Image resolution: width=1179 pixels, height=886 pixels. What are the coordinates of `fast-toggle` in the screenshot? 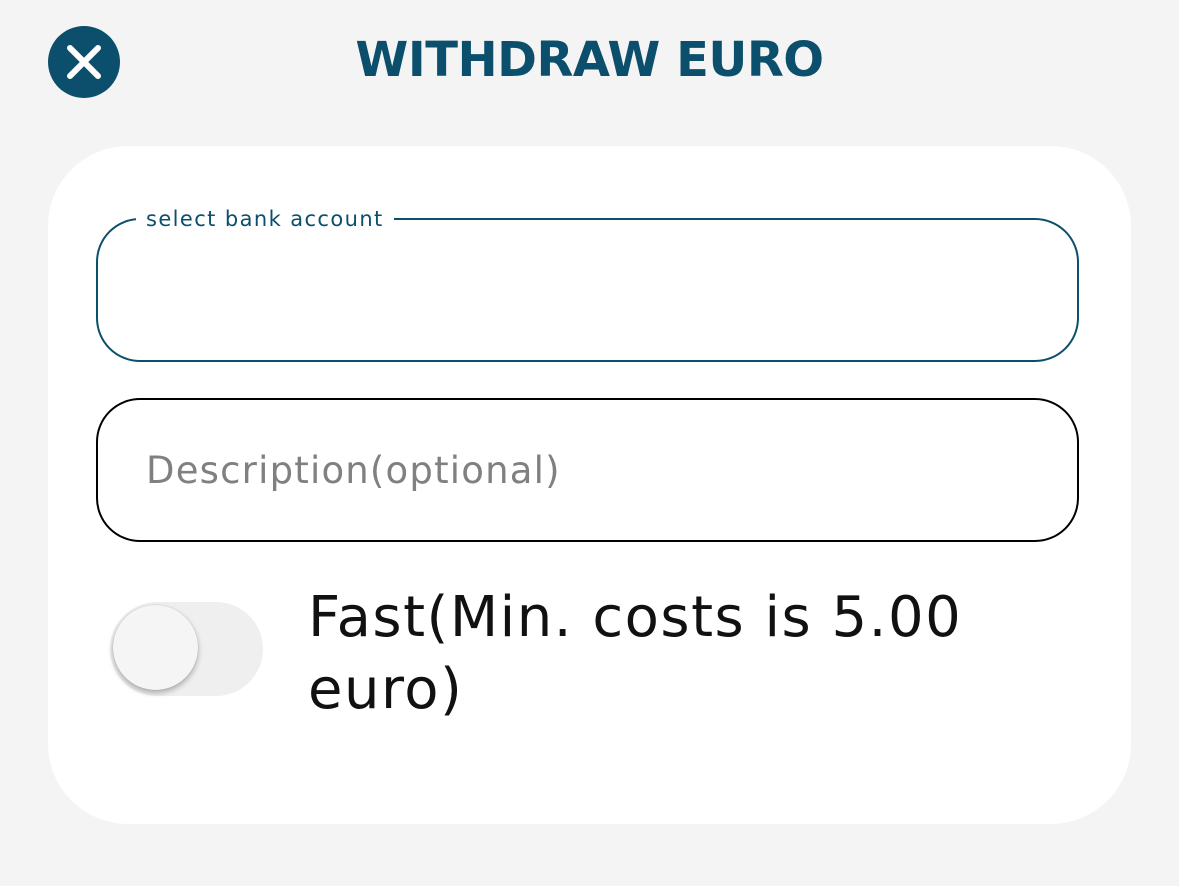 It's located at (186, 649).